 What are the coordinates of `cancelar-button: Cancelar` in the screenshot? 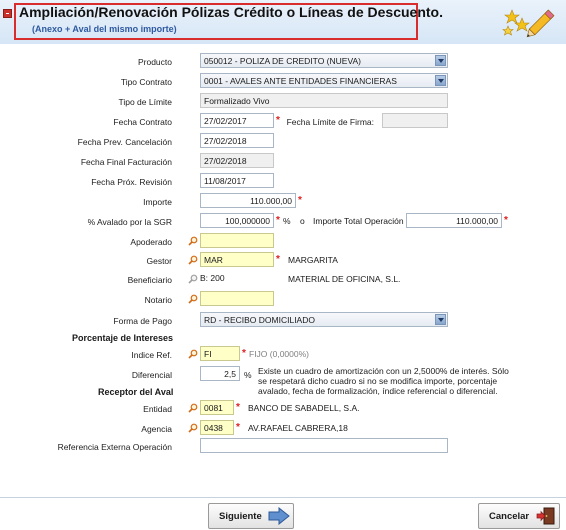 It's located at (519, 516).